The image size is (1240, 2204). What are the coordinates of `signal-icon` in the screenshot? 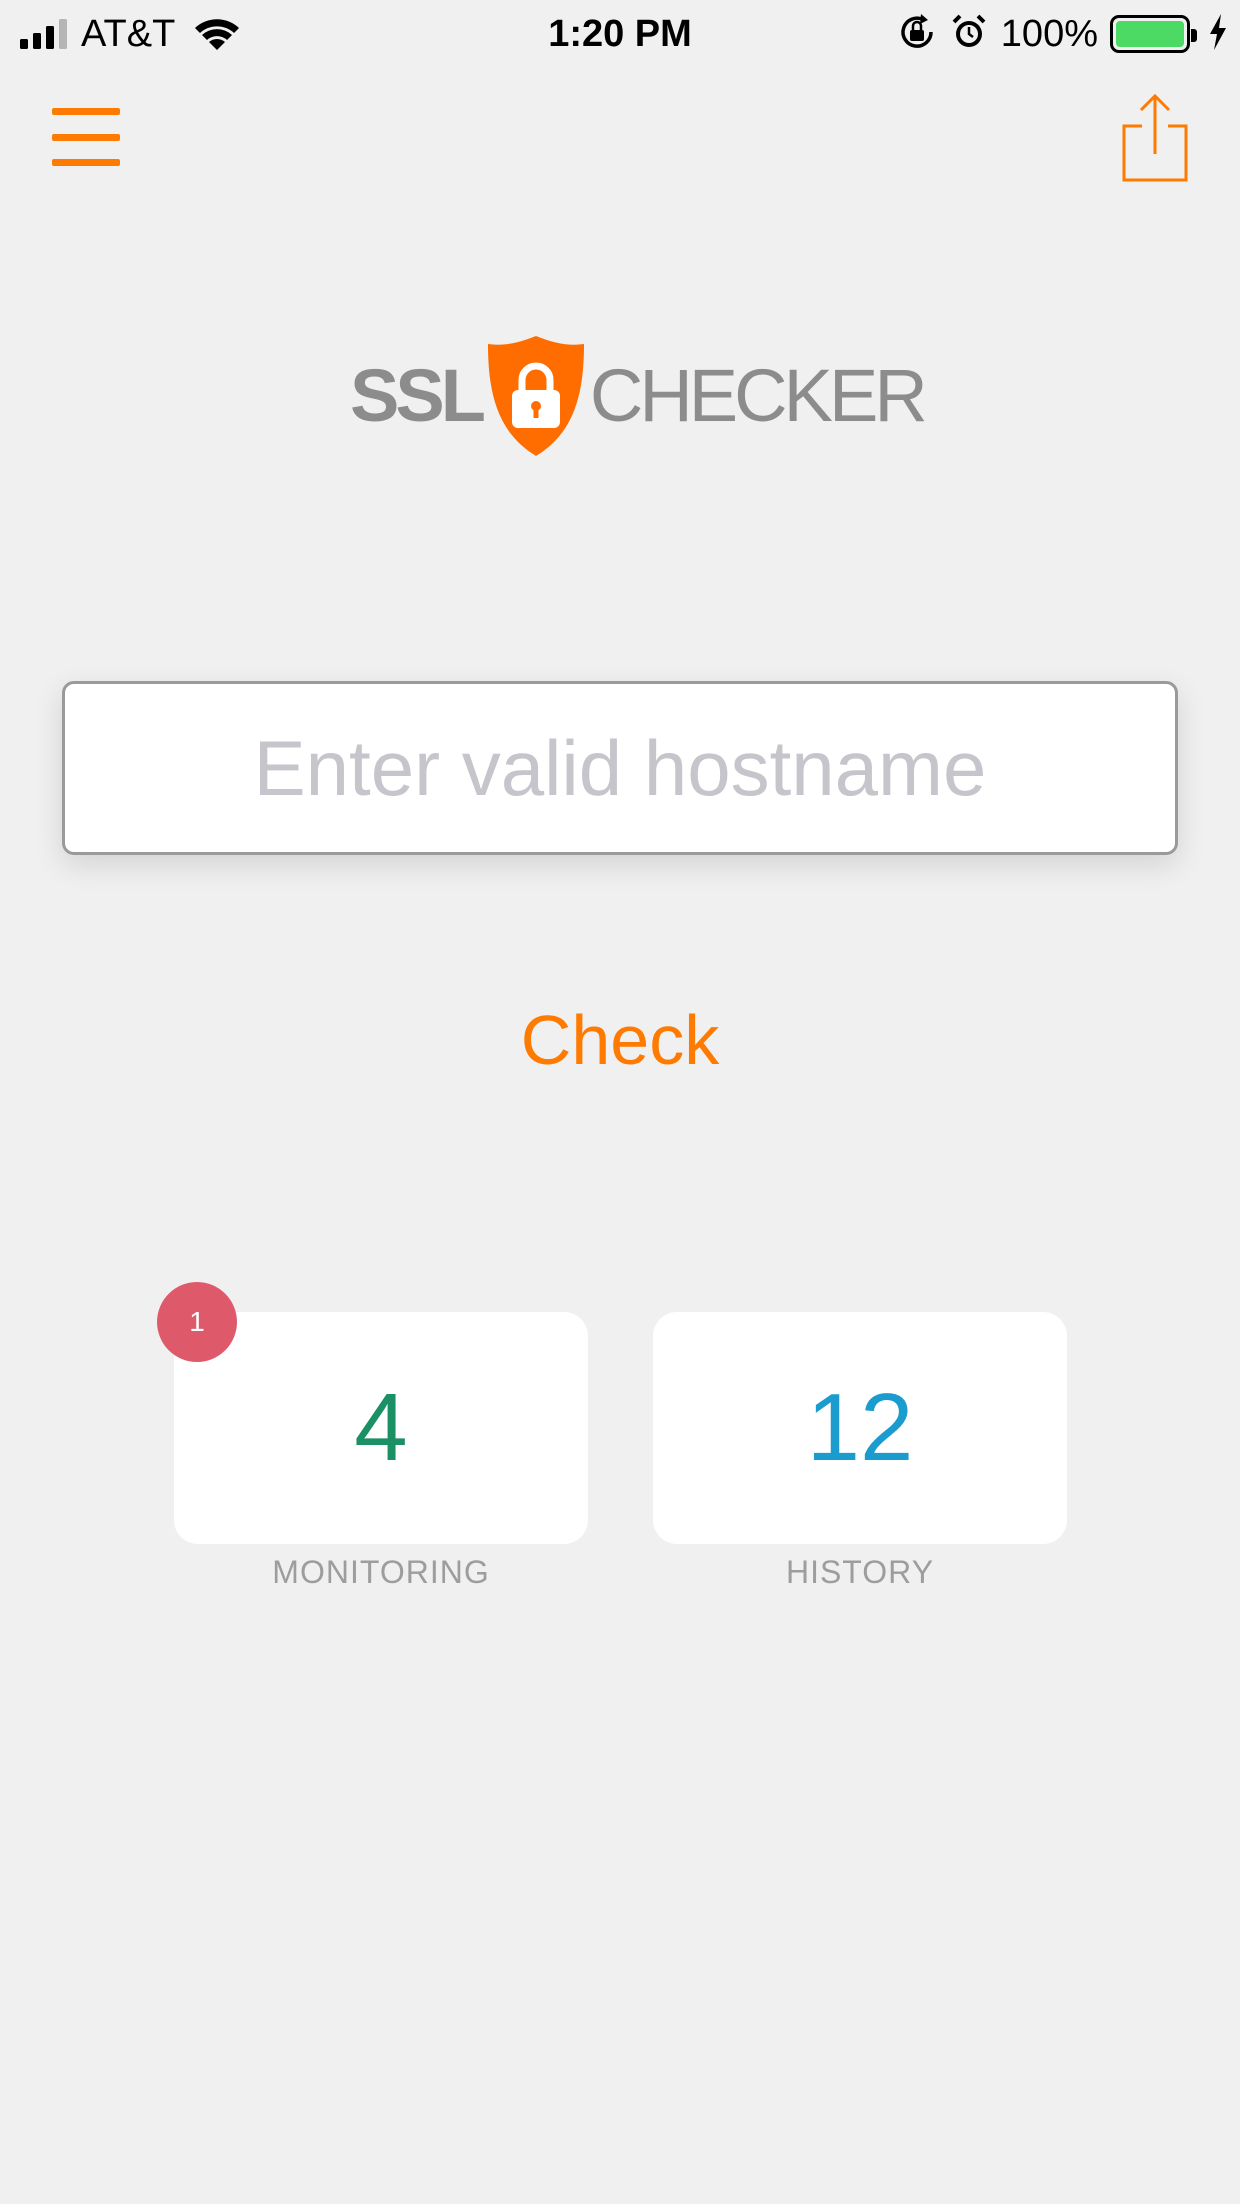 It's located at (43, 34).